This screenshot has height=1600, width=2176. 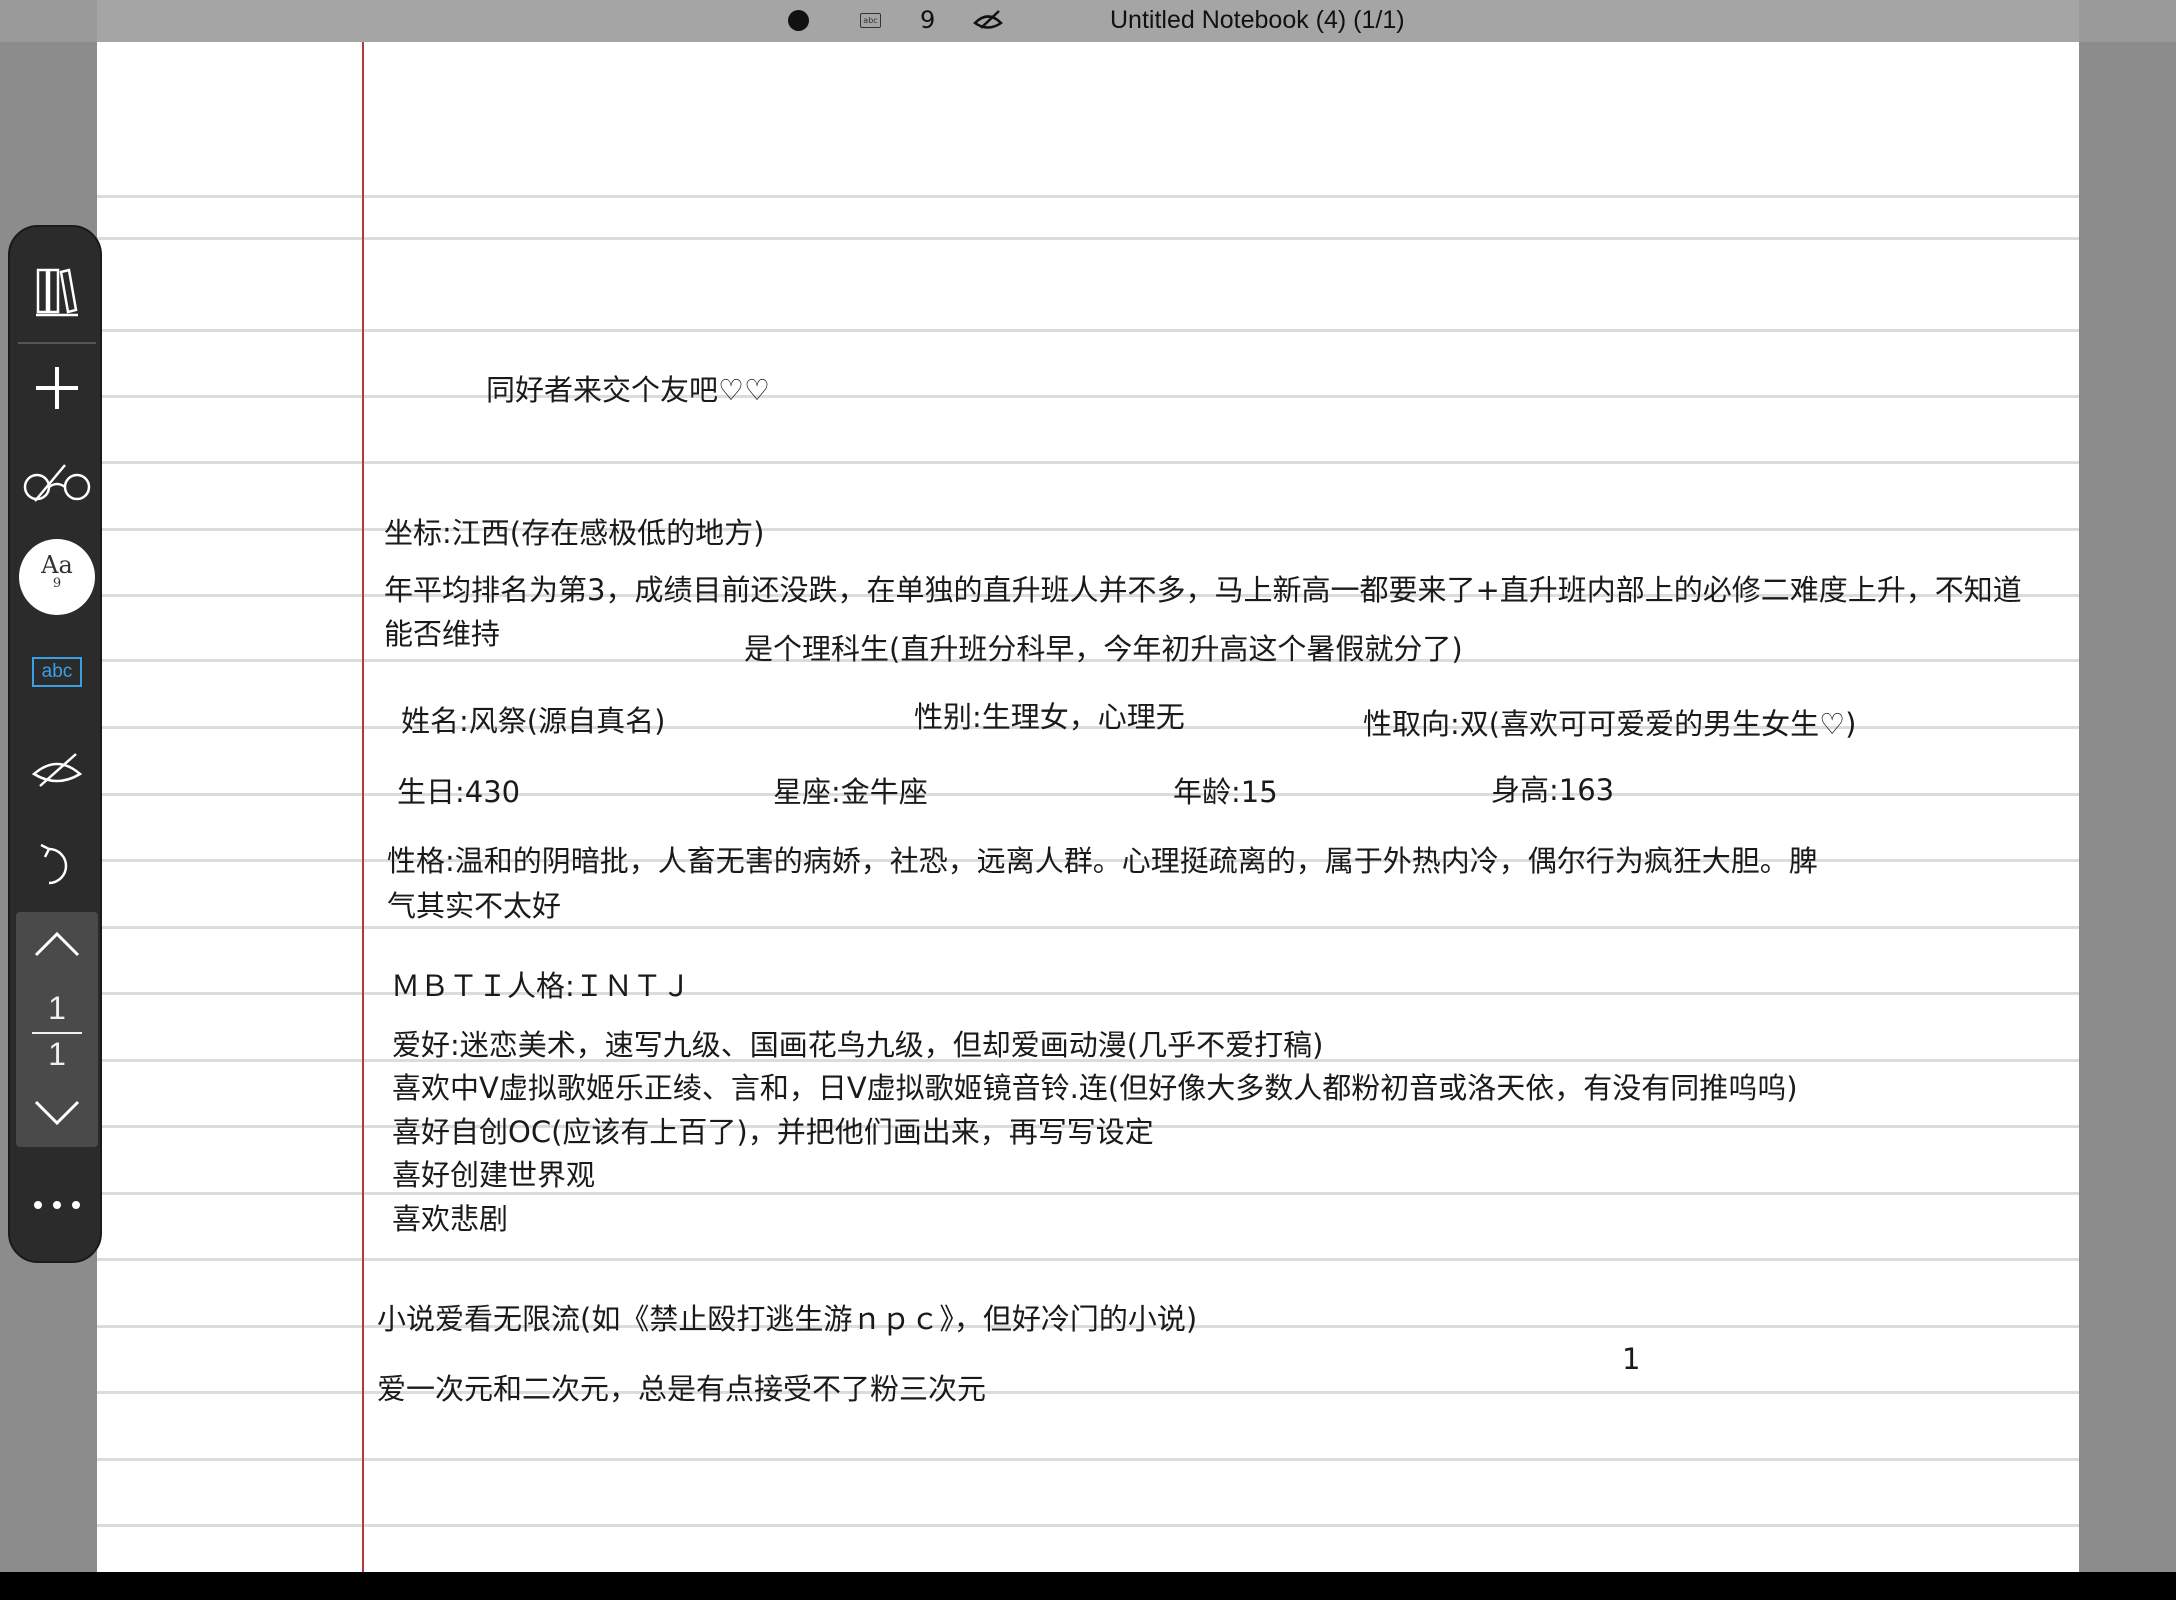 I want to click on page-total: 1, so click(x=57, y=1054).